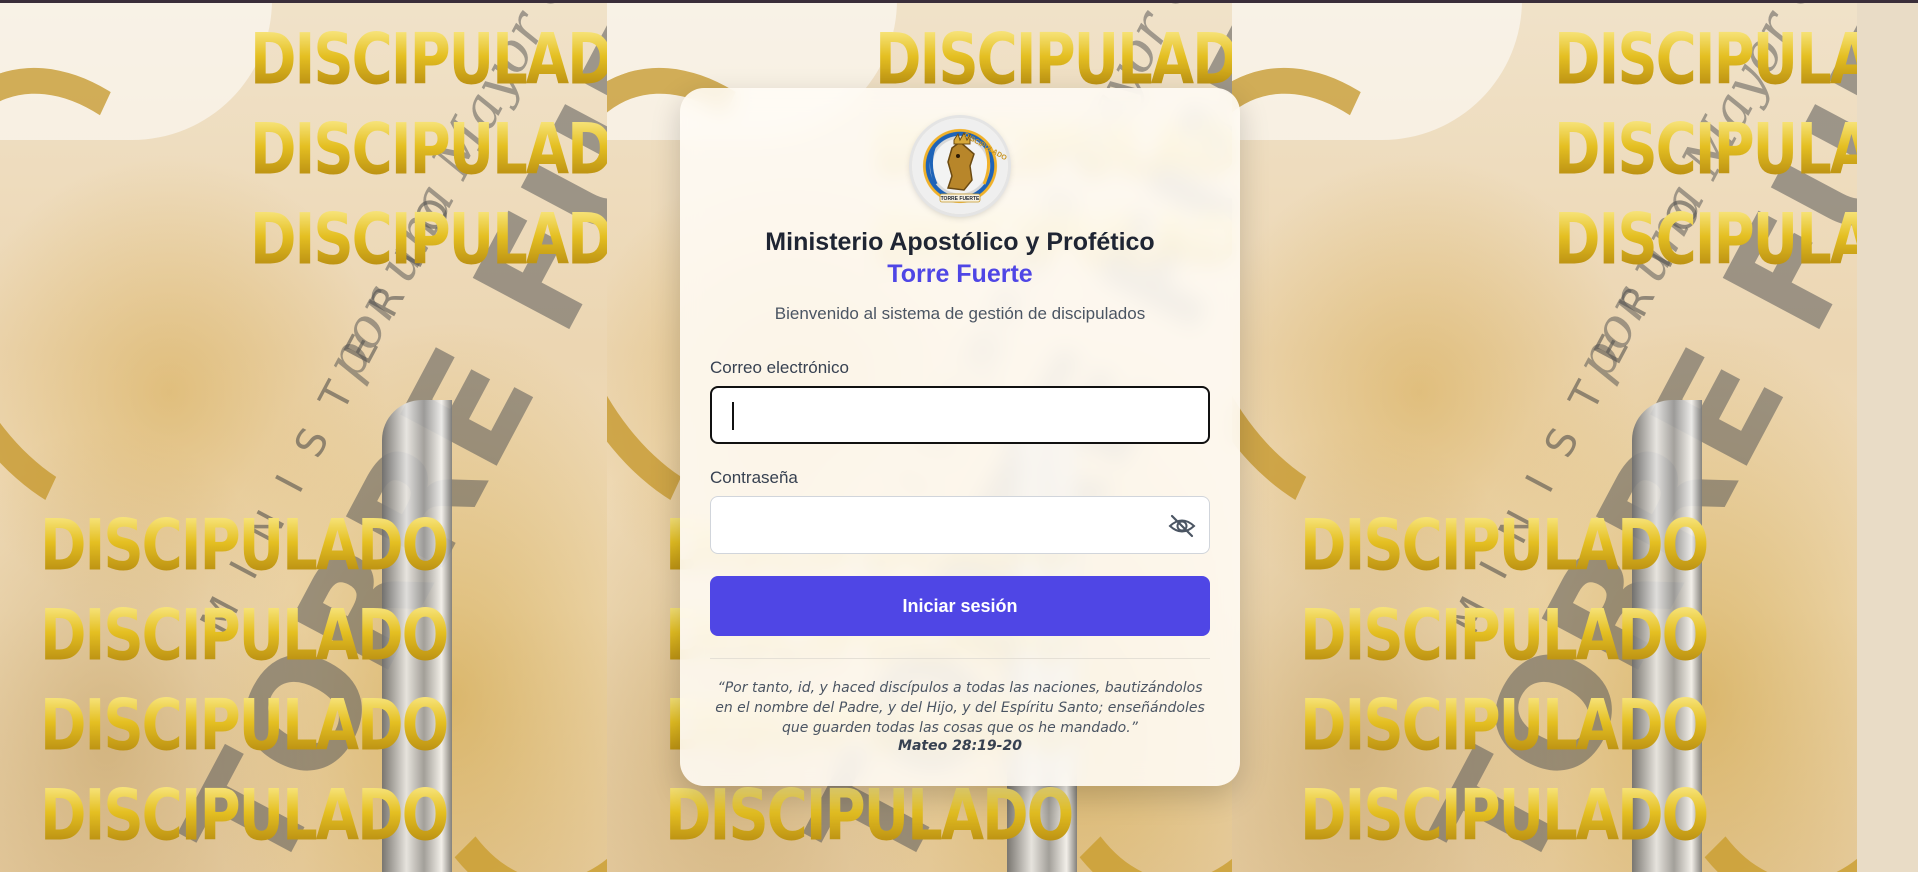  I want to click on password-label: Contraseña, so click(754, 477).